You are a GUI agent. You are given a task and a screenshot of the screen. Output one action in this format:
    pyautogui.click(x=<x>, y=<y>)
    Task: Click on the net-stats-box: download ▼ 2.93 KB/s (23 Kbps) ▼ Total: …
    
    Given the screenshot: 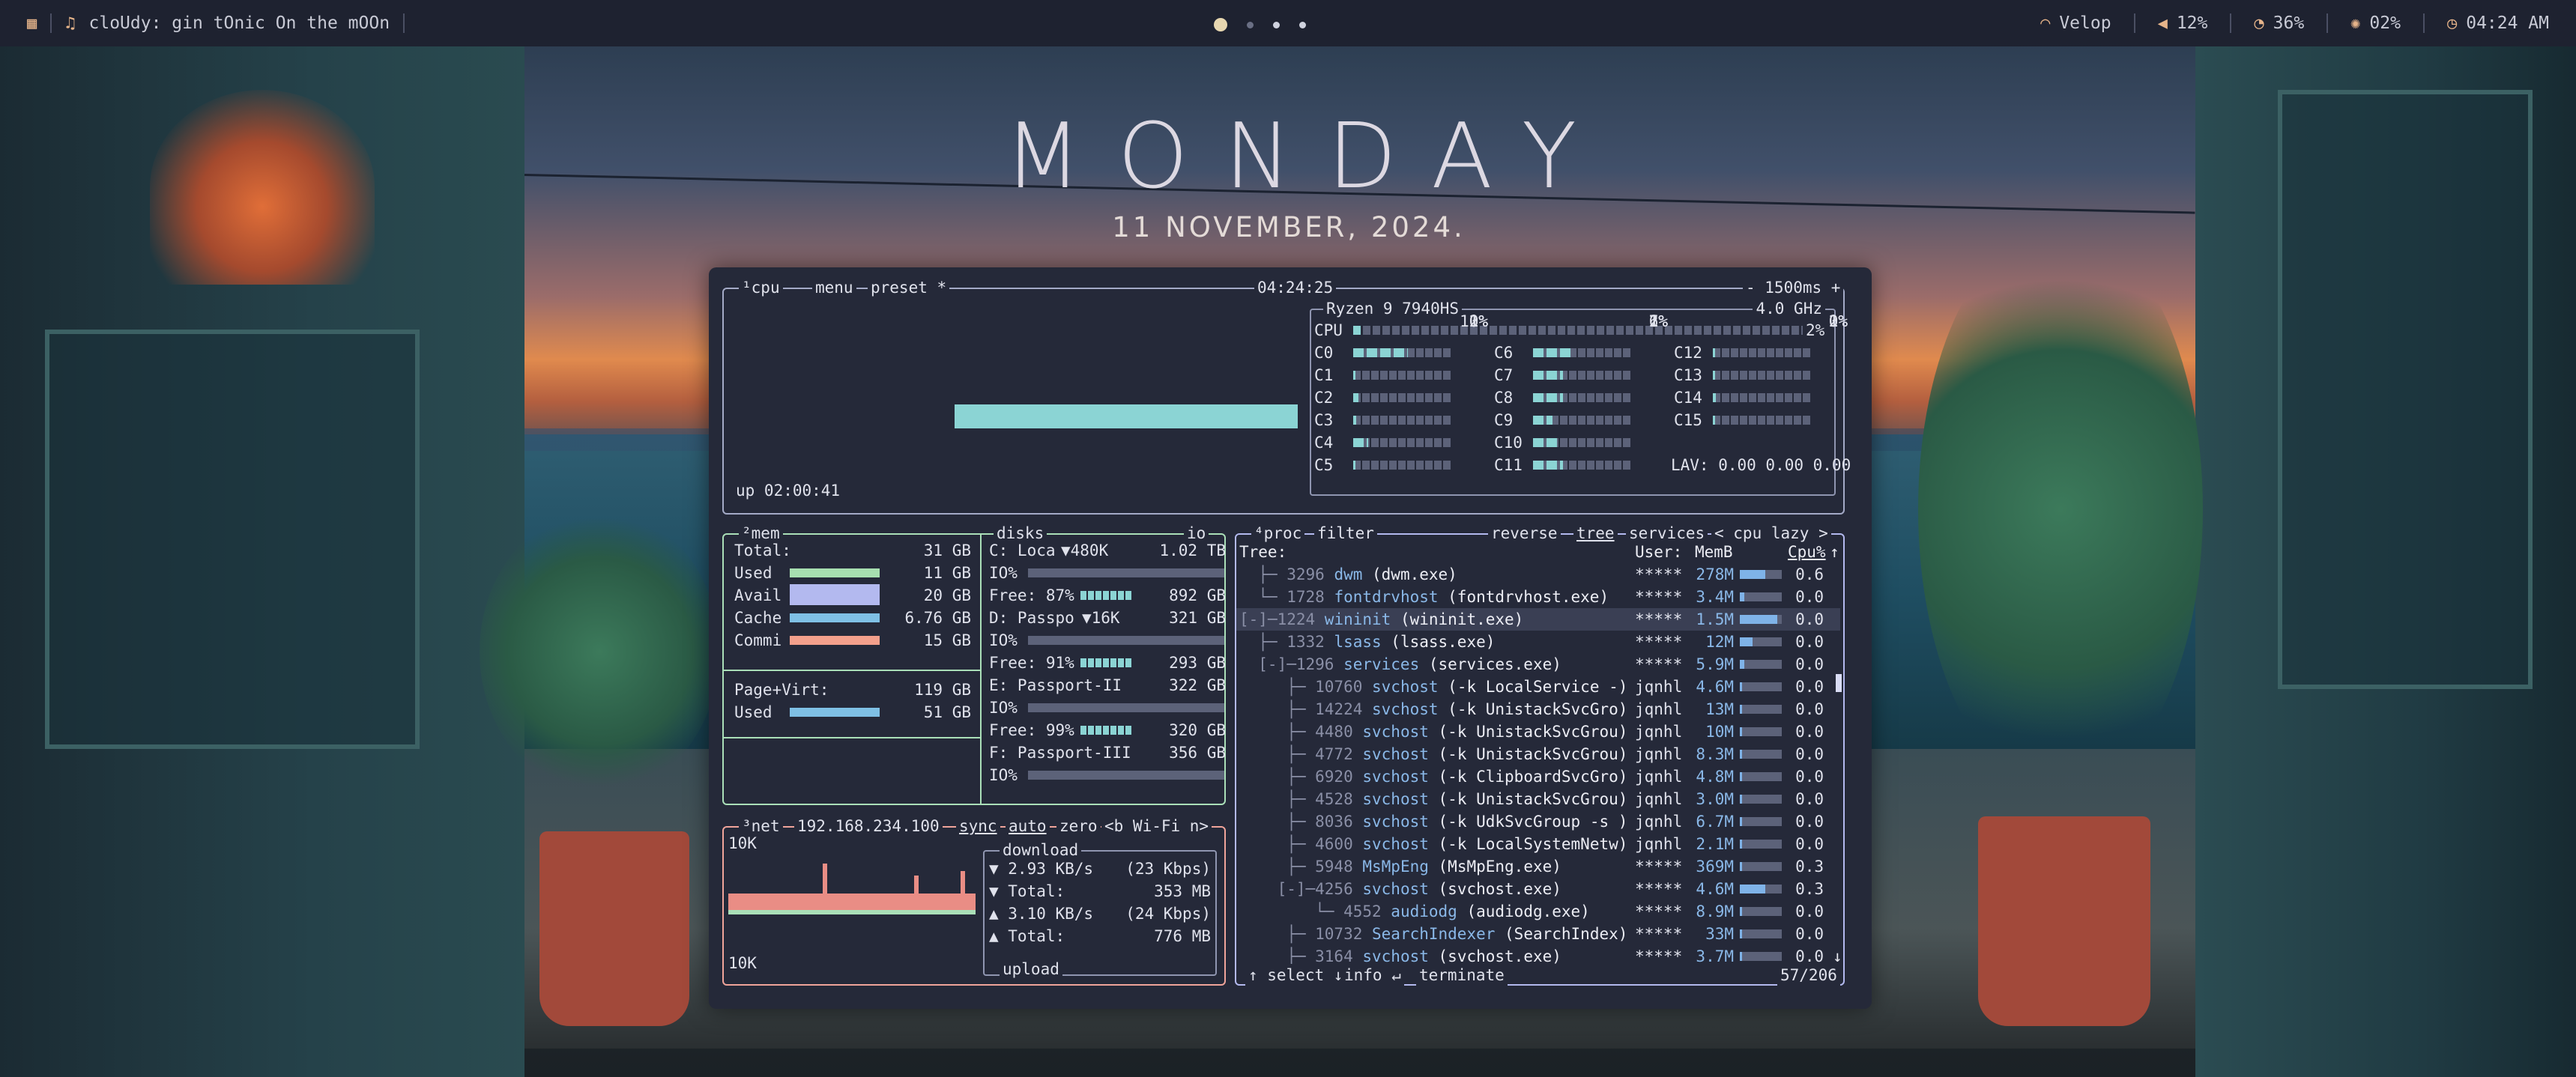 What is the action you would take?
    pyautogui.click(x=1100, y=909)
    